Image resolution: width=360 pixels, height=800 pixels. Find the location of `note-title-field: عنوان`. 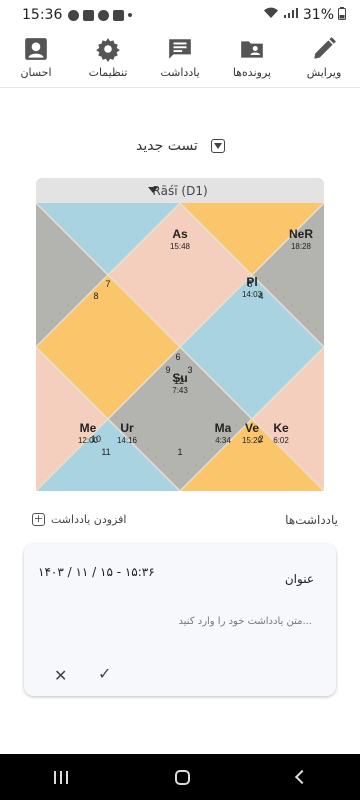

note-title-field: عنوان is located at coordinates (299, 579).